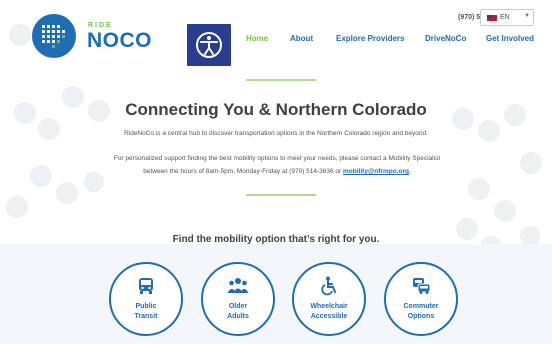  Describe the element at coordinates (376, 171) in the screenshot. I see `email-link: mobility@nfrmpo.org` at that location.